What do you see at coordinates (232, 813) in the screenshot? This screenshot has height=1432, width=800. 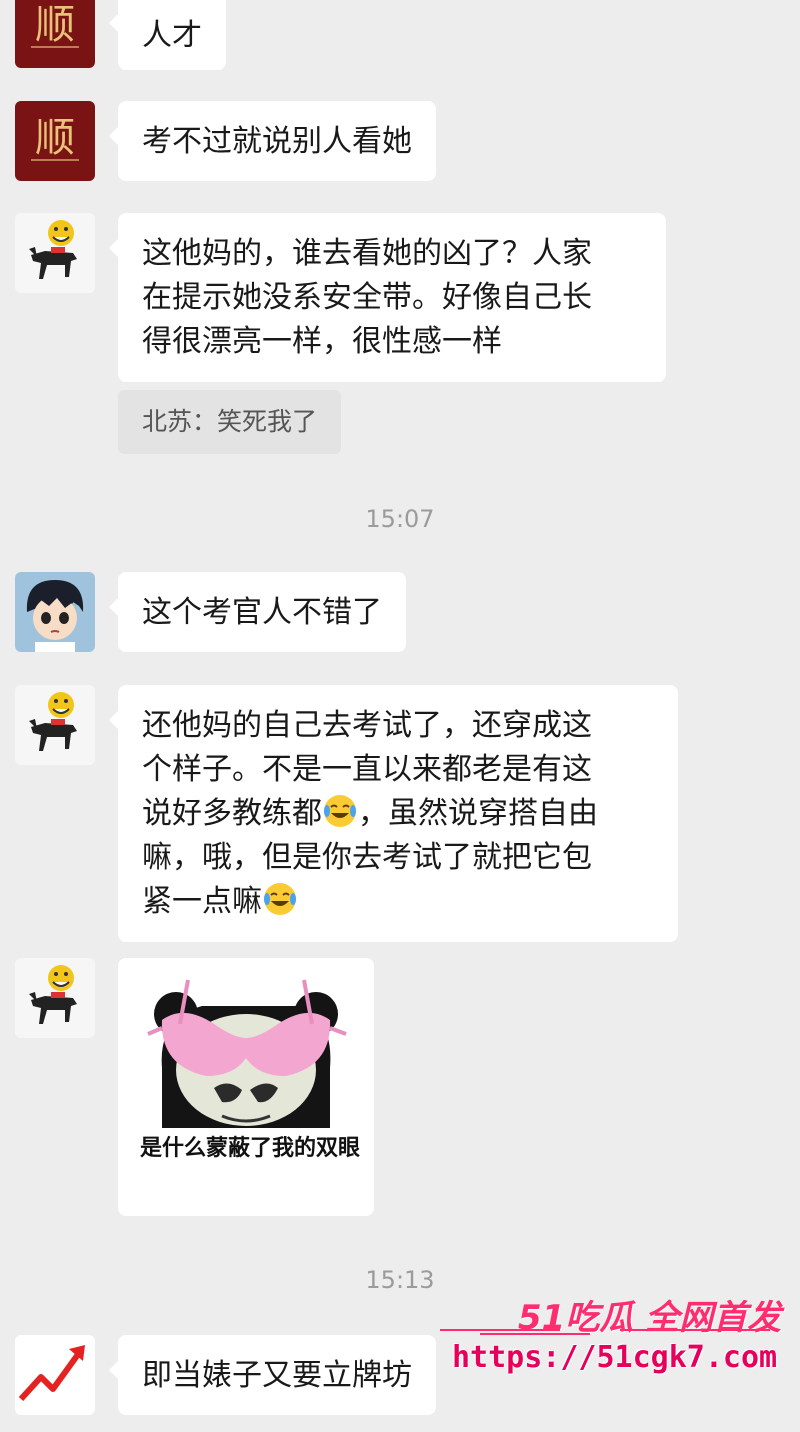 I see `message-text-segment: 说好多教练都` at bounding box center [232, 813].